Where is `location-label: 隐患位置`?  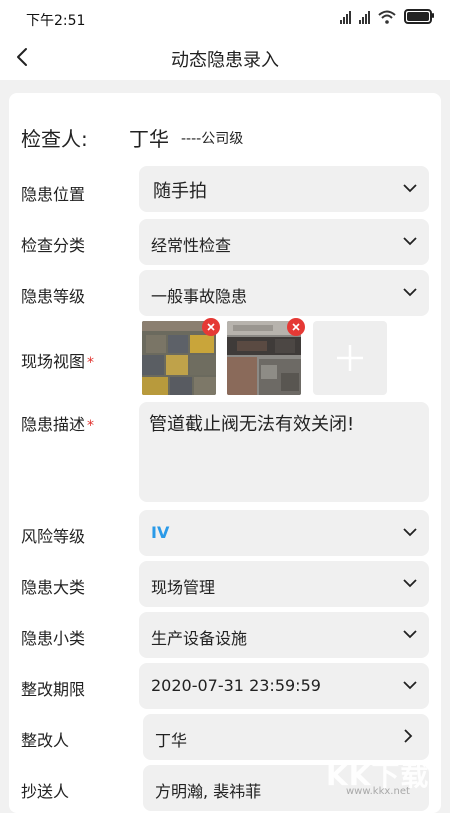
location-label: 隐患位置 is located at coordinates (53, 194).